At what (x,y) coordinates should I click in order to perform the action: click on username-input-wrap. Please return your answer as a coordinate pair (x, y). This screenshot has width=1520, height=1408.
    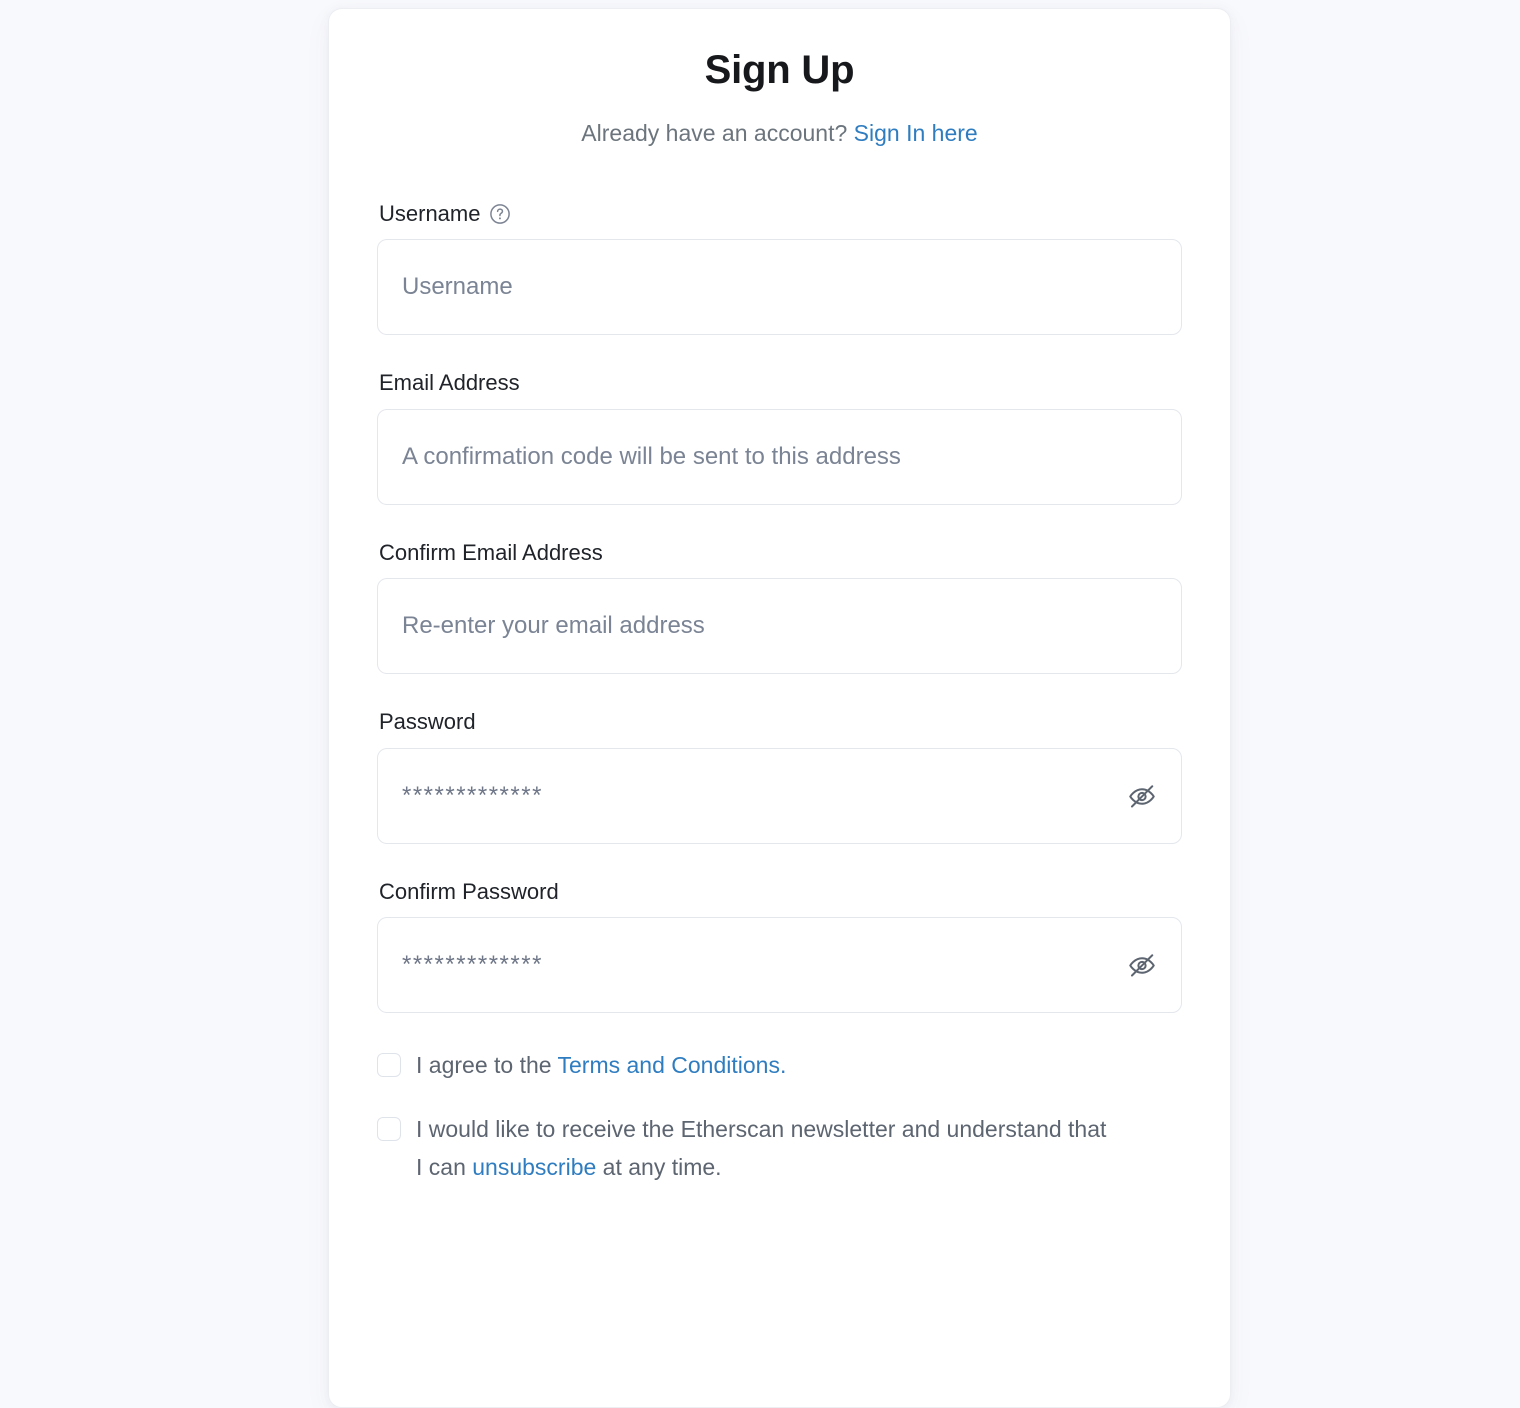
    Looking at the image, I should click on (779, 287).